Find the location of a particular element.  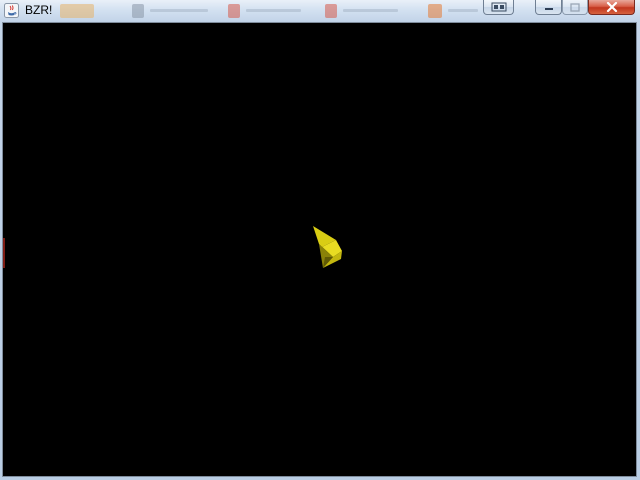

minimize-icon is located at coordinates (548, 9).